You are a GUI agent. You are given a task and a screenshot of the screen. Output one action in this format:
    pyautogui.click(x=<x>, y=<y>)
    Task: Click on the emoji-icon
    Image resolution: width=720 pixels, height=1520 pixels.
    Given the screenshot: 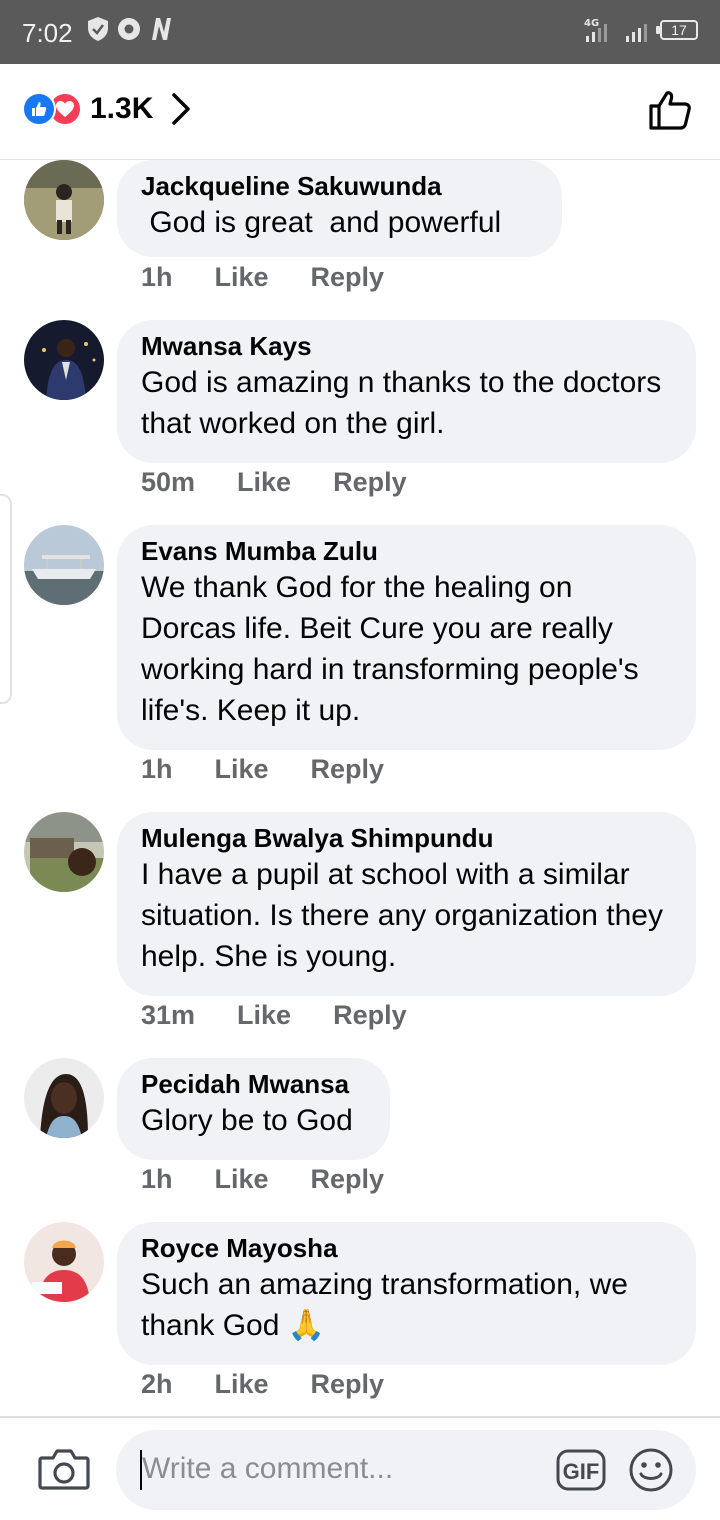 What is the action you would take?
    pyautogui.click(x=651, y=1470)
    